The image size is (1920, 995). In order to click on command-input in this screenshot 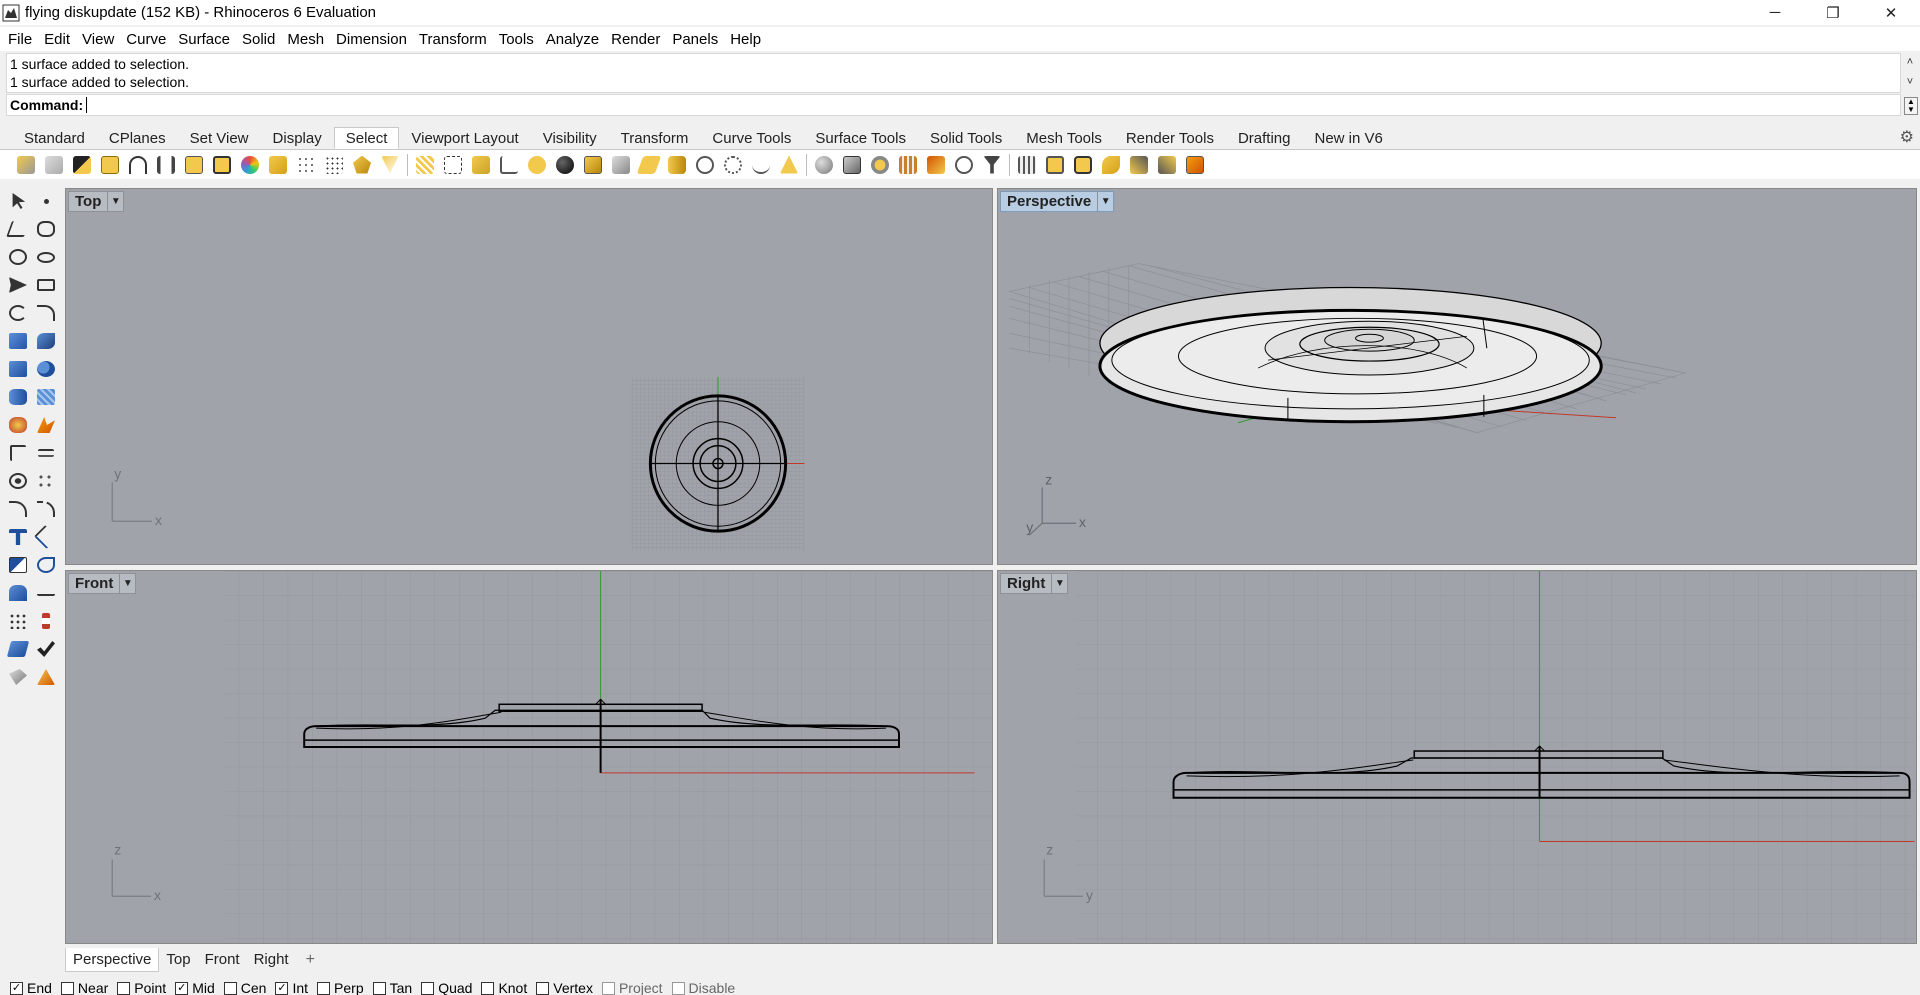, I will do `click(941, 105)`.